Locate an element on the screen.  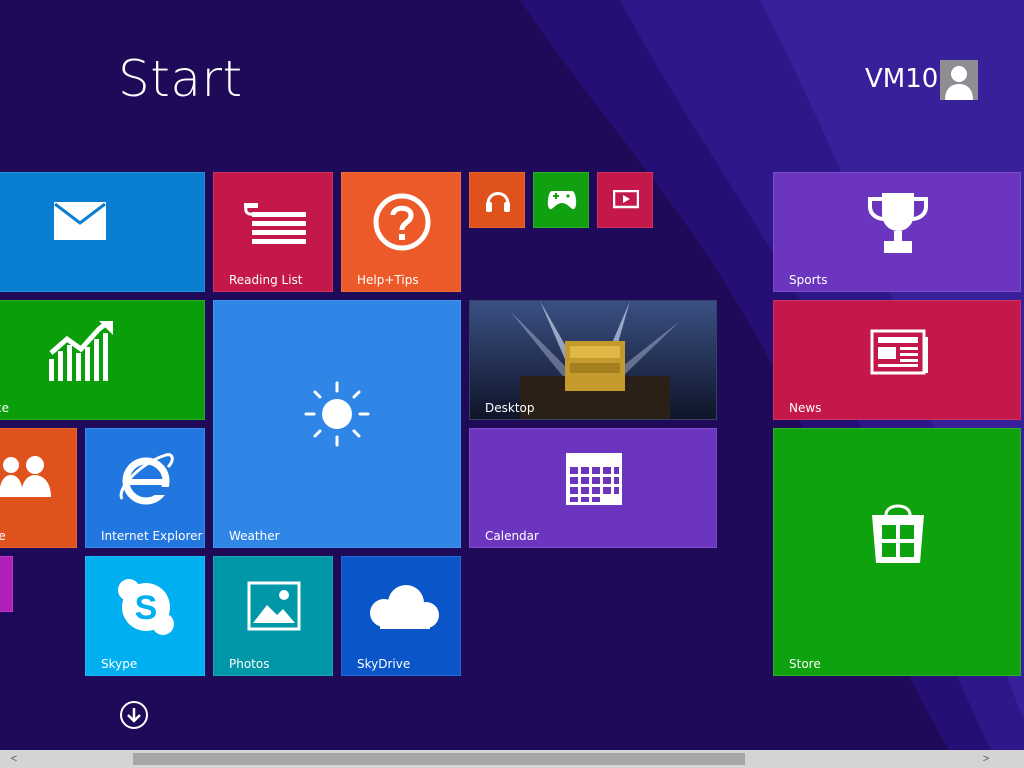
user-name: VM10 is located at coordinates (901, 79).